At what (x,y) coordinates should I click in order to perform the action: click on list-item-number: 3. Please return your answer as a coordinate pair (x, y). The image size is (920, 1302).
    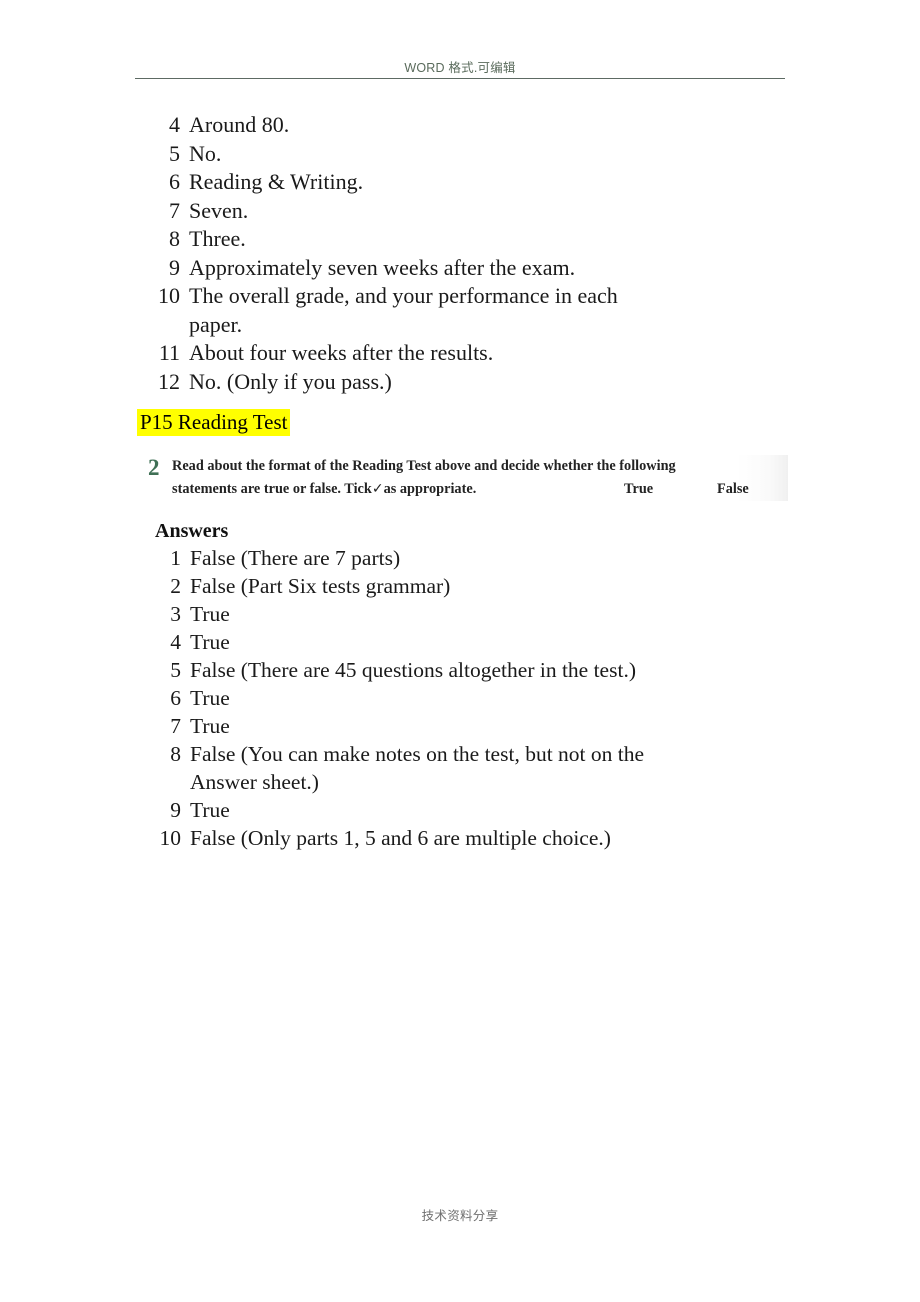
    Looking at the image, I should click on (175, 614).